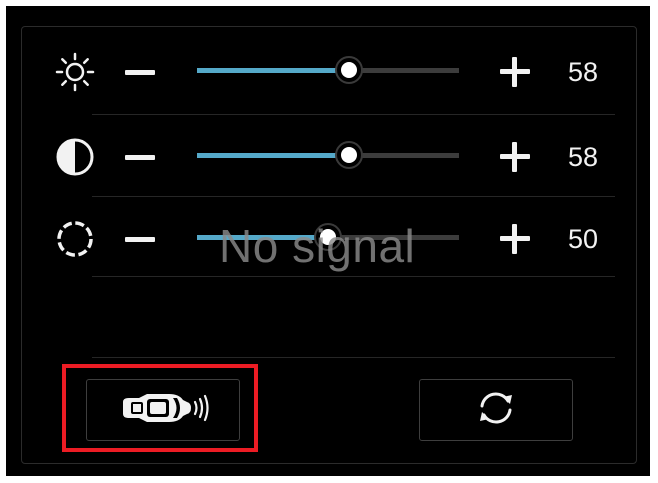  I want to click on brightness-slider, so click(328, 70).